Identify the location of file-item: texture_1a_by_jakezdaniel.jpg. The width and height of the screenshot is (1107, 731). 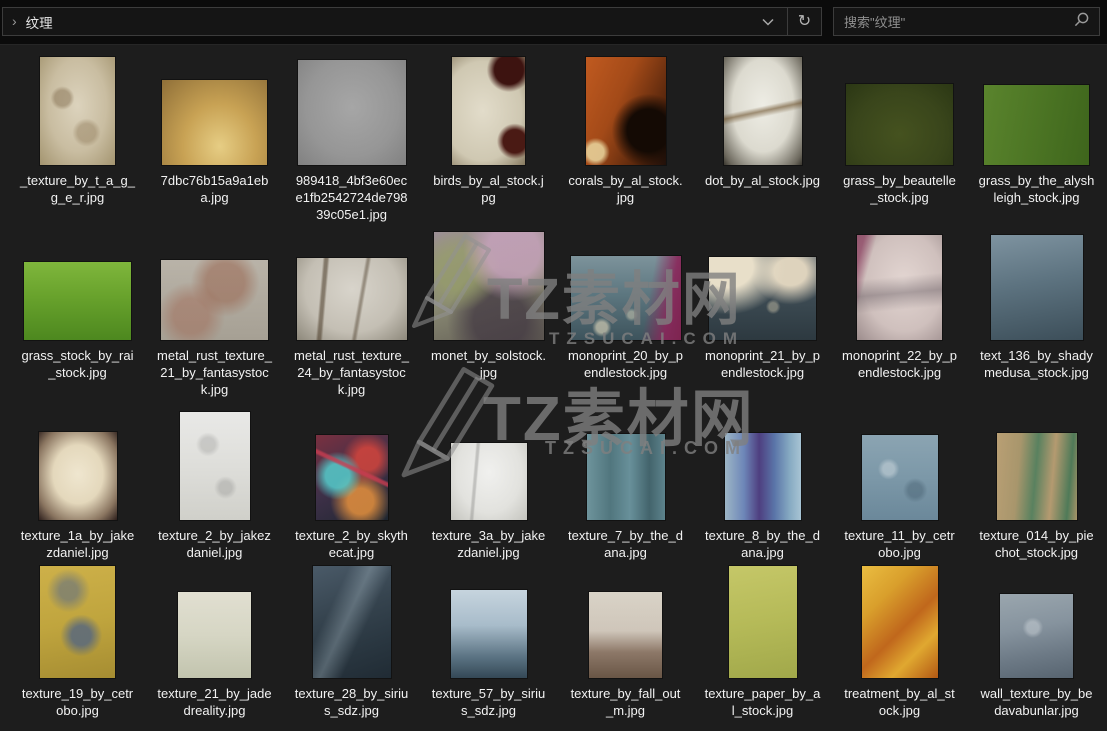
(77, 485).